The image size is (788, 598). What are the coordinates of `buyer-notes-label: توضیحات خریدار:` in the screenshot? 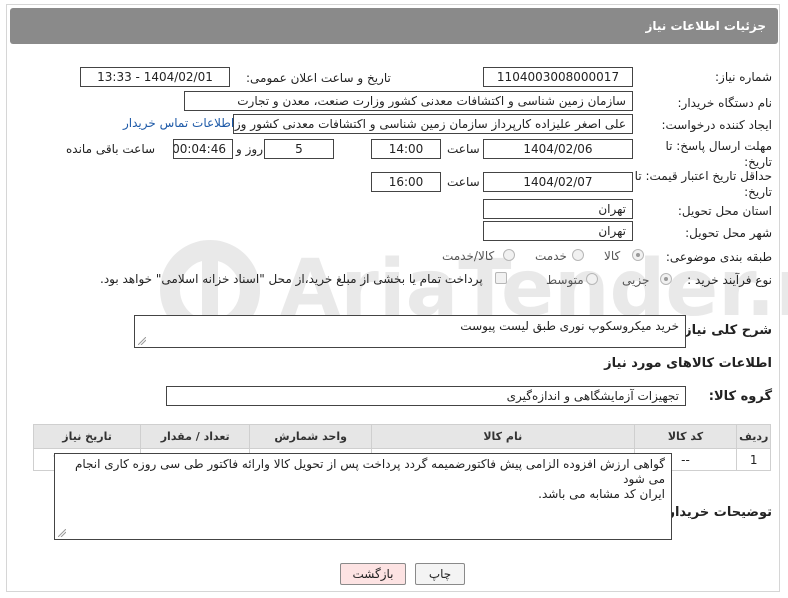 It's located at (717, 512).